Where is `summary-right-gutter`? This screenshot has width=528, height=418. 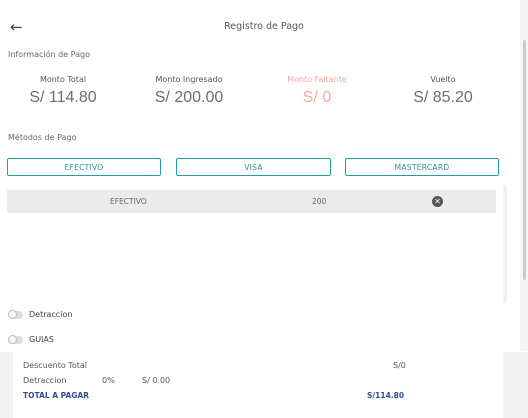 summary-right-gutter is located at coordinates (515, 385).